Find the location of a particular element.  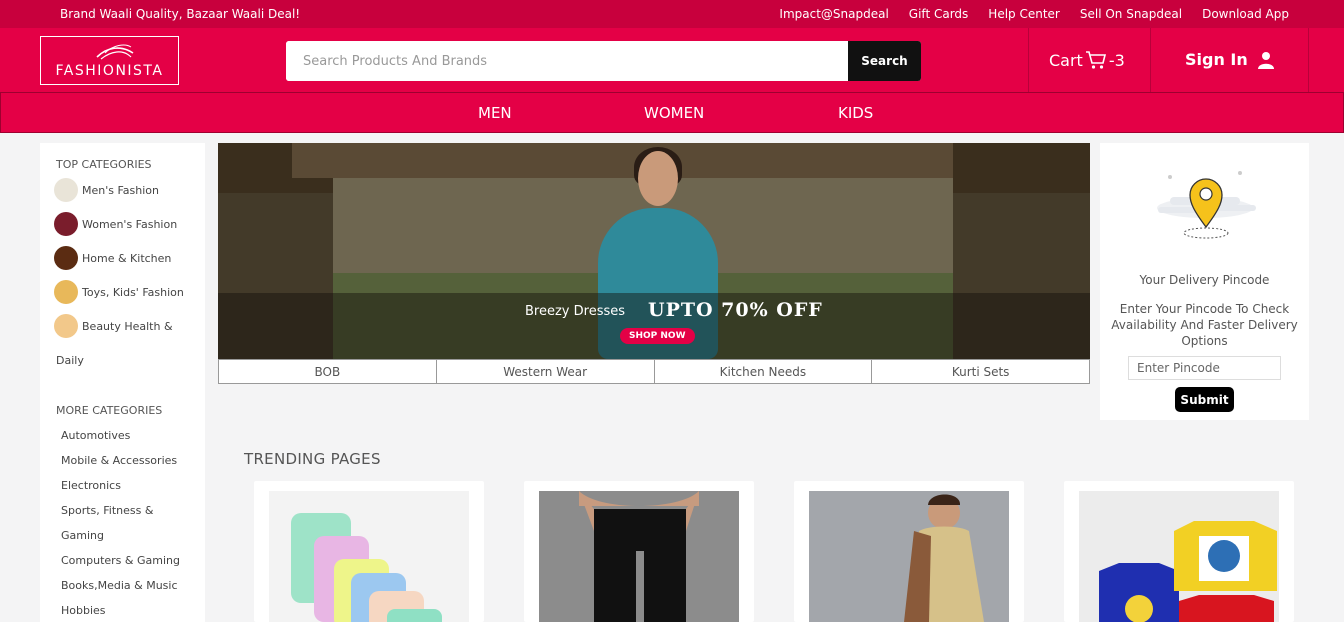

top-categories-heading: TOP CATEGORIES is located at coordinates (104, 164).